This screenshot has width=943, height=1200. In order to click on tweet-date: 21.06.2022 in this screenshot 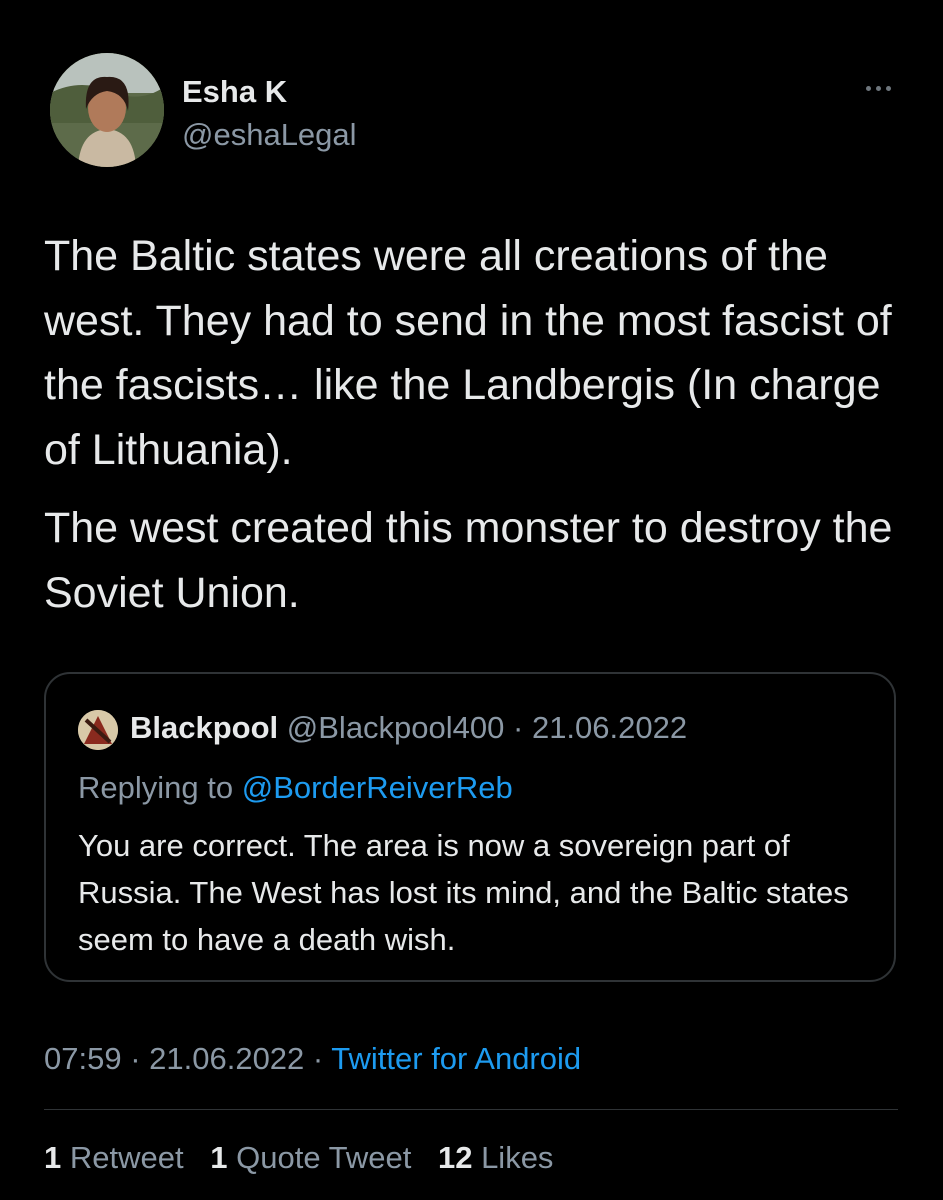, I will do `click(226, 1058)`.